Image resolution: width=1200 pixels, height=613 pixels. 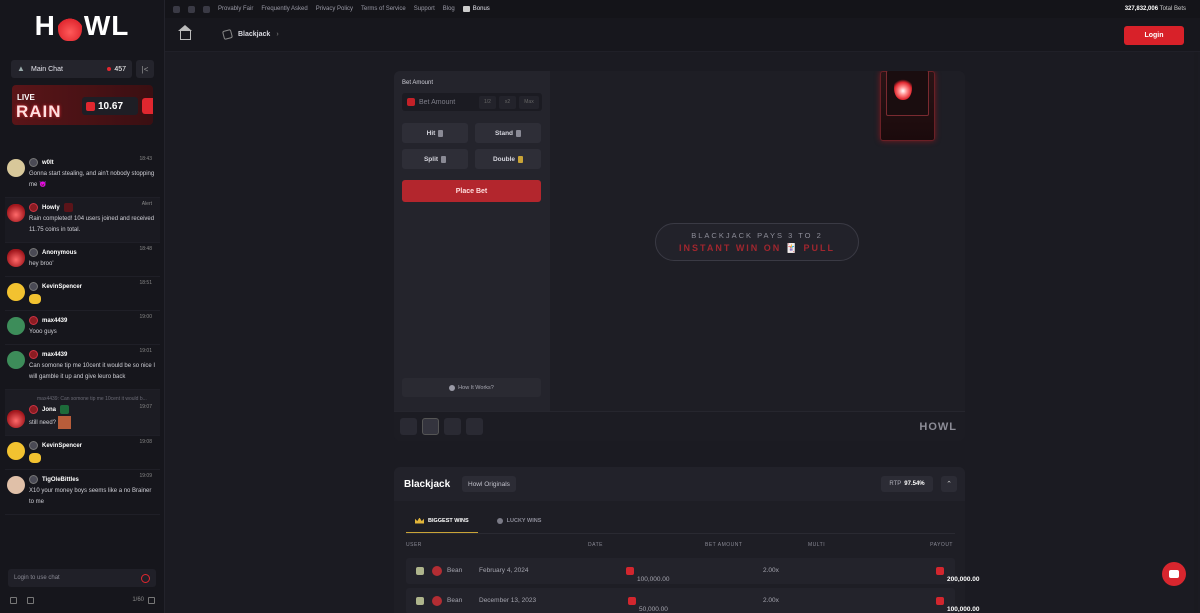 What do you see at coordinates (82, 26) in the screenshot?
I see `logo: H WL` at bounding box center [82, 26].